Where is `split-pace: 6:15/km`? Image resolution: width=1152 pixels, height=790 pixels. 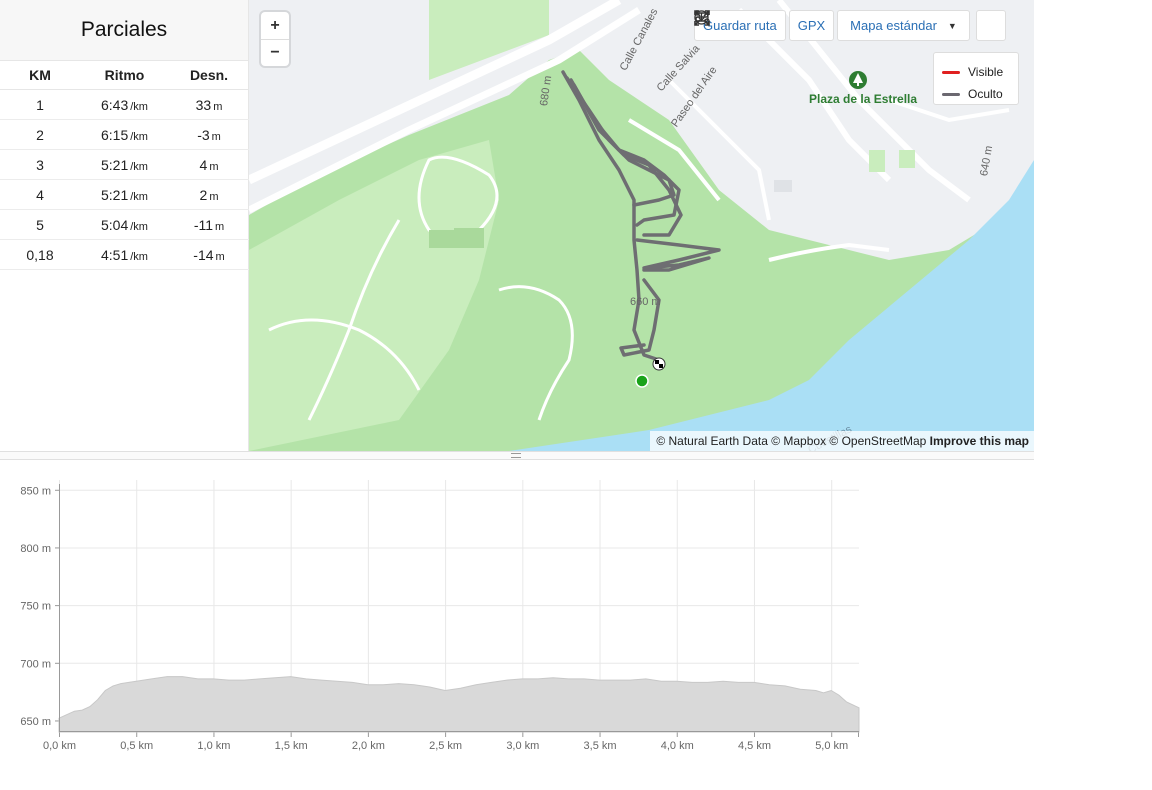
split-pace: 6:15/km is located at coordinates (124, 134).